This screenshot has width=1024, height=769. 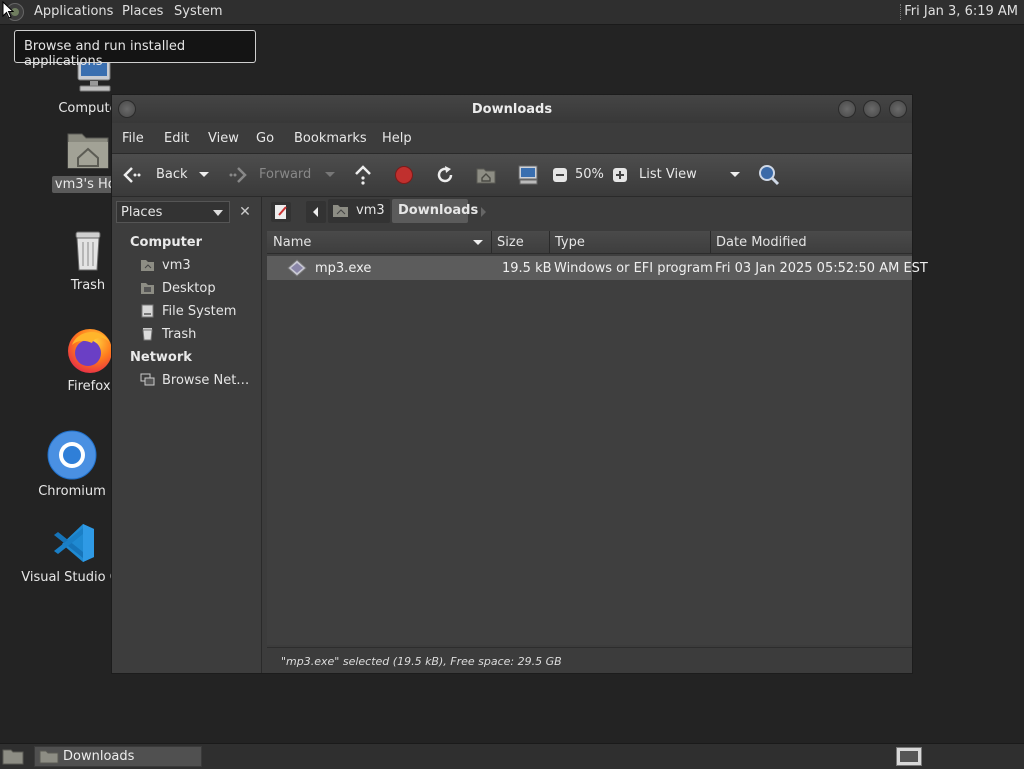 I want to click on path-segment-downloads: Downloads, so click(x=435, y=211).